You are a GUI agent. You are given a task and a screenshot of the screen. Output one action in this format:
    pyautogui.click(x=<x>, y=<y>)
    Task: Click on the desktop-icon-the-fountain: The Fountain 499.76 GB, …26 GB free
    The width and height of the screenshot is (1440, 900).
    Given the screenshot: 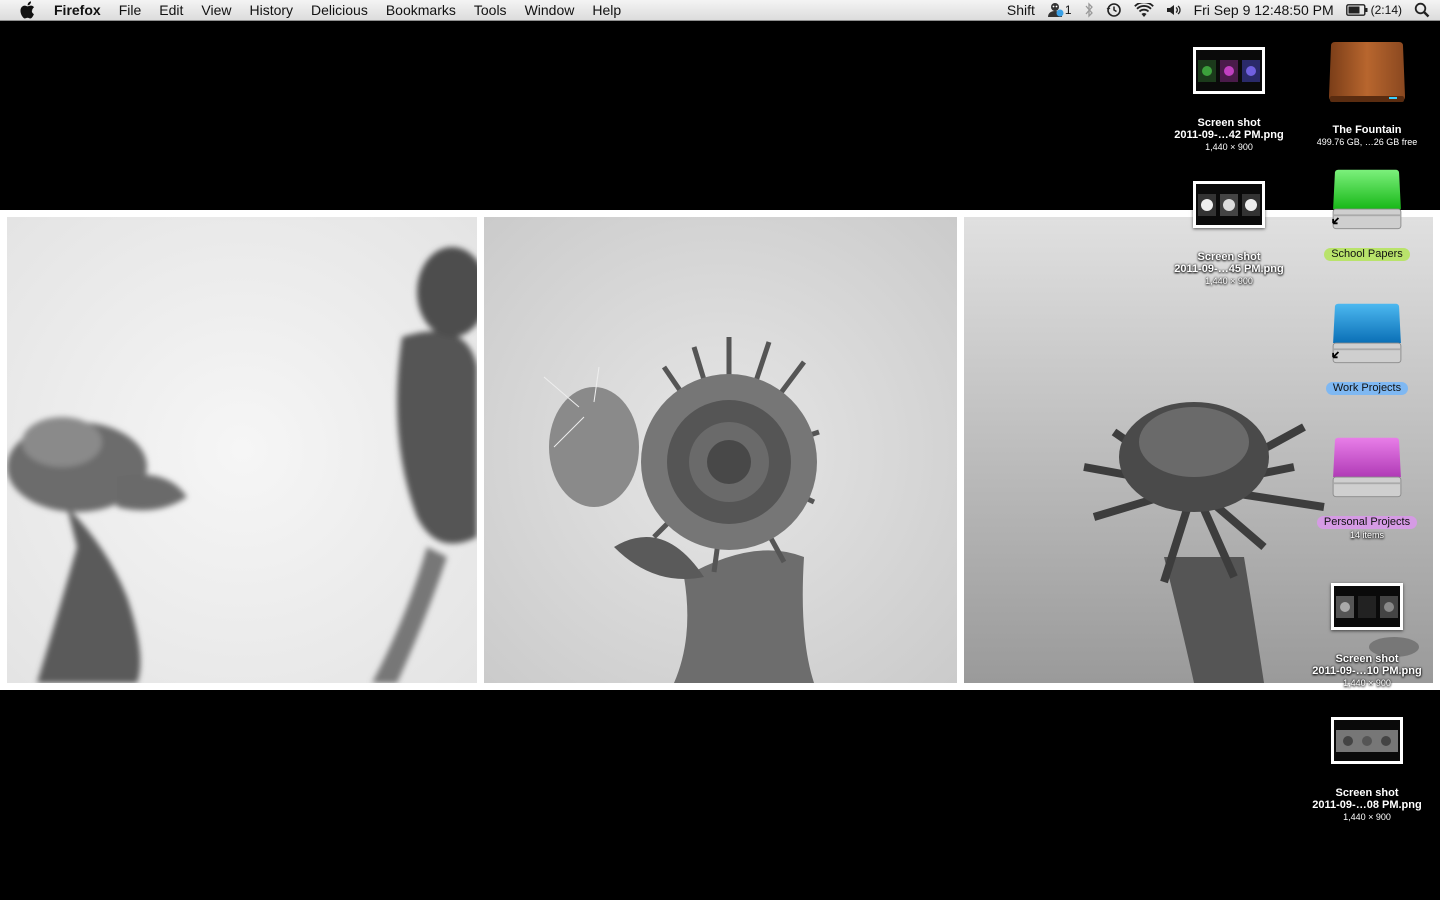 What is the action you would take?
    pyautogui.click(x=1367, y=94)
    